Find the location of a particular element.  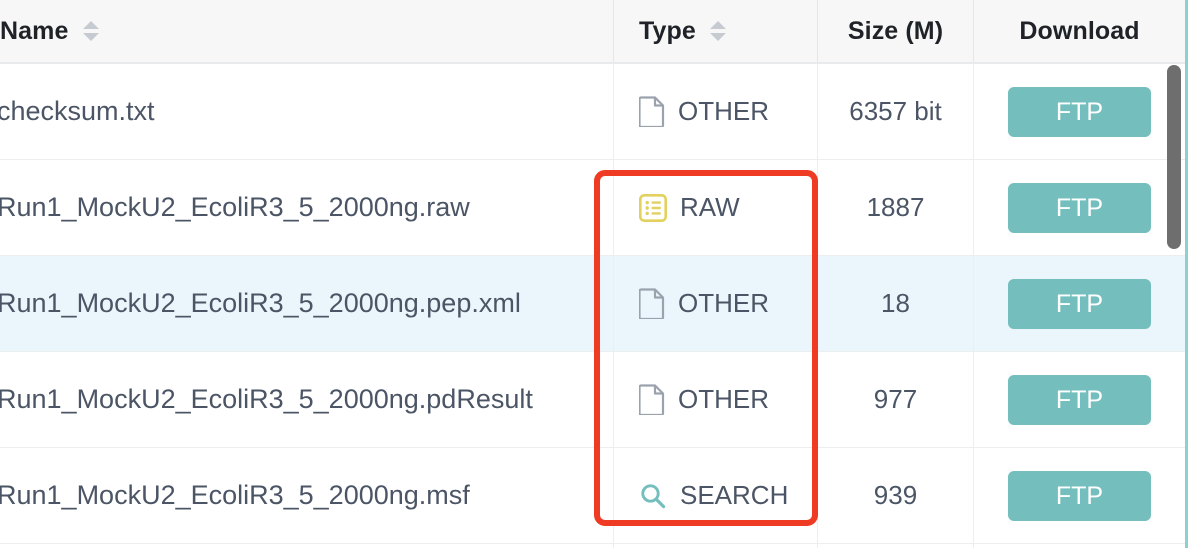

magnifier-search-icon is located at coordinates (653, 496).